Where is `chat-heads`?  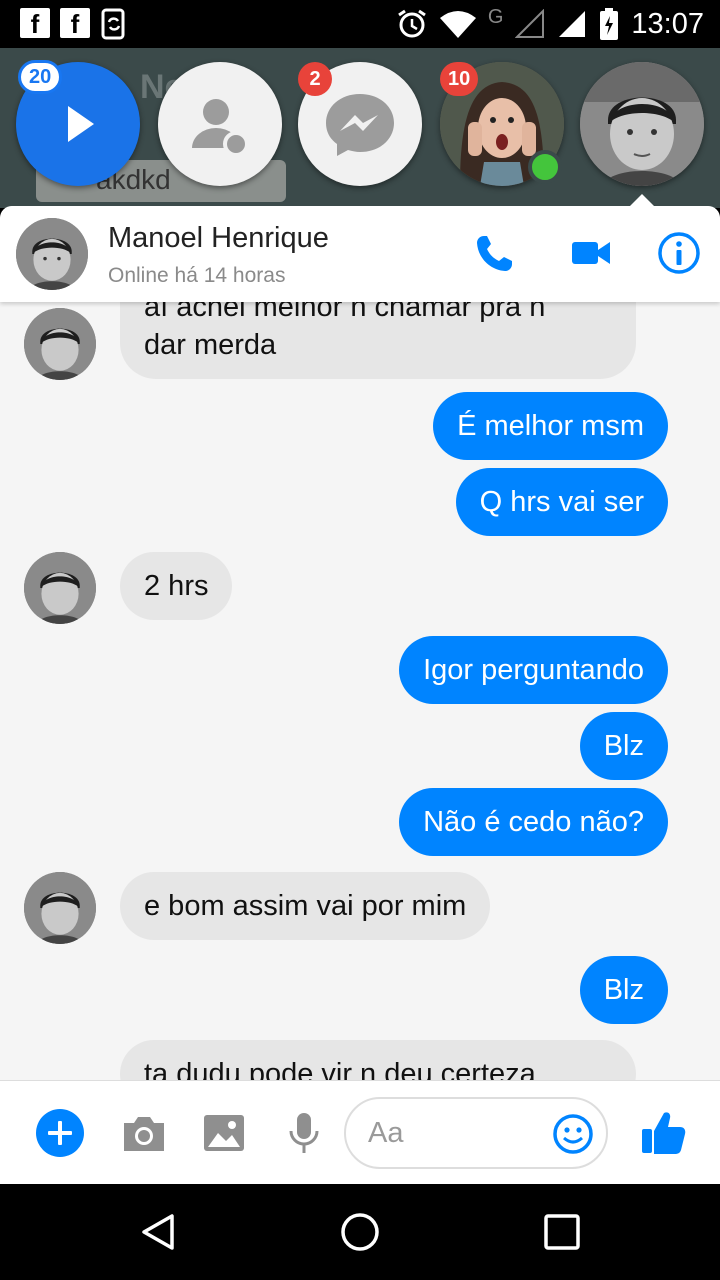
chat-heads is located at coordinates (360, 127).